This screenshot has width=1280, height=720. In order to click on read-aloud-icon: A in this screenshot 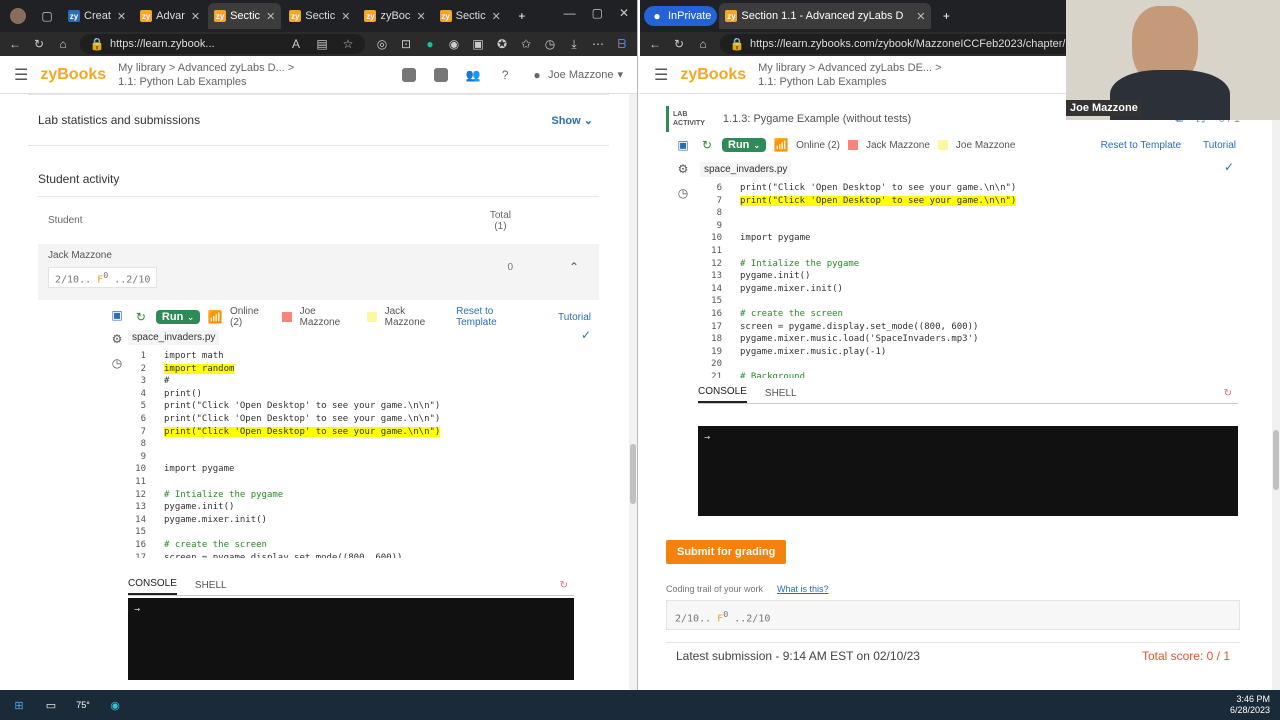, I will do `click(296, 44)`.